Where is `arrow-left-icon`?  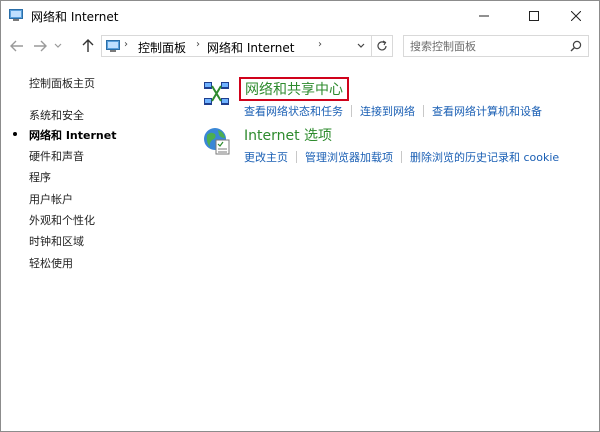
arrow-left-icon is located at coordinates (16, 46).